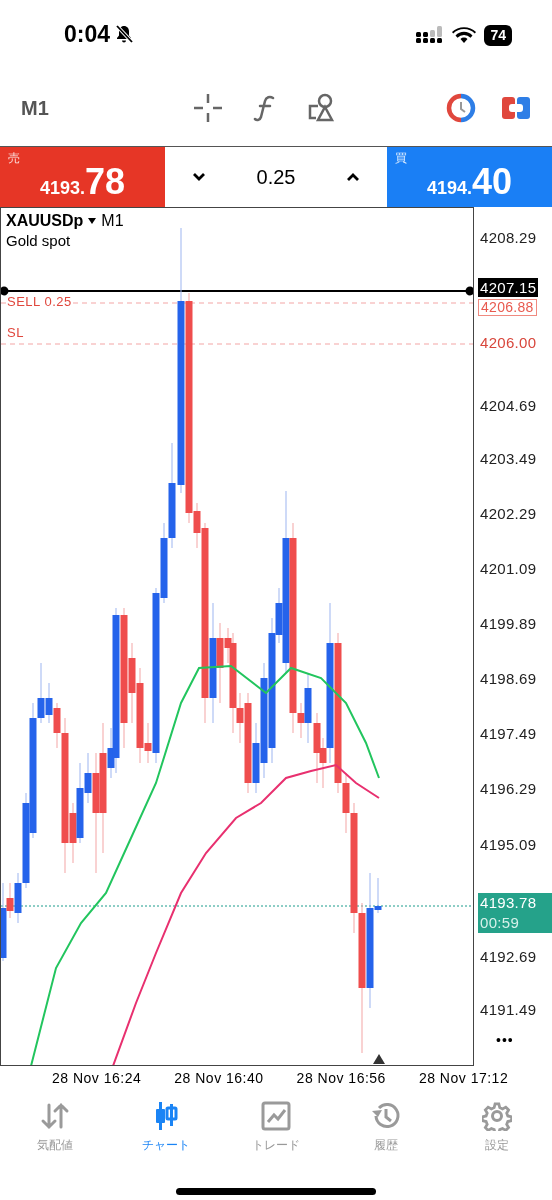 This screenshot has height=1200, width=552. I want to click on bid-price: 4193.78, so click(509, 903).